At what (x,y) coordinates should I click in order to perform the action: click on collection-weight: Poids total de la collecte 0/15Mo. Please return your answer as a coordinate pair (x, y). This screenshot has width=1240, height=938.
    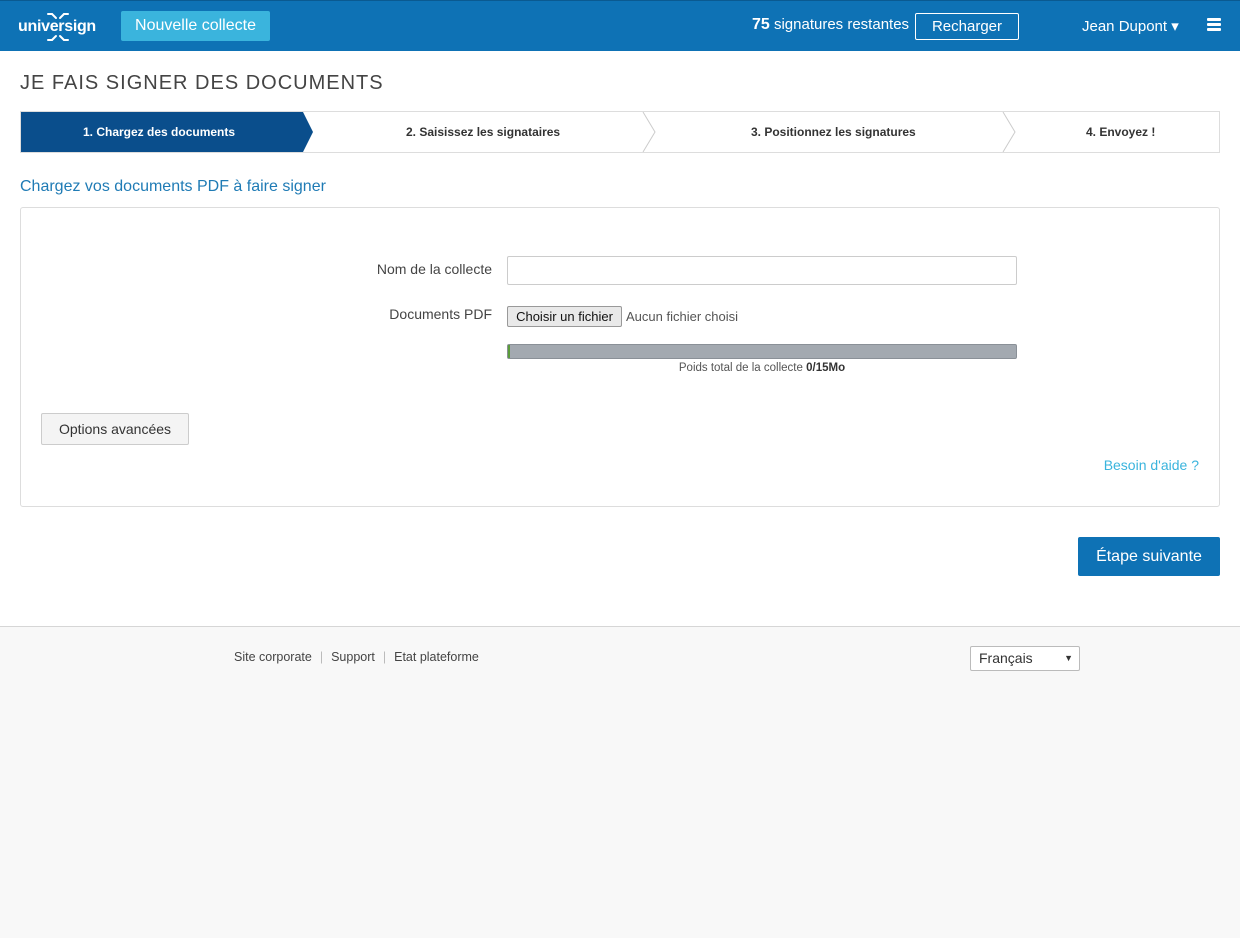
    Looking at the image, I should click on (762, 368).